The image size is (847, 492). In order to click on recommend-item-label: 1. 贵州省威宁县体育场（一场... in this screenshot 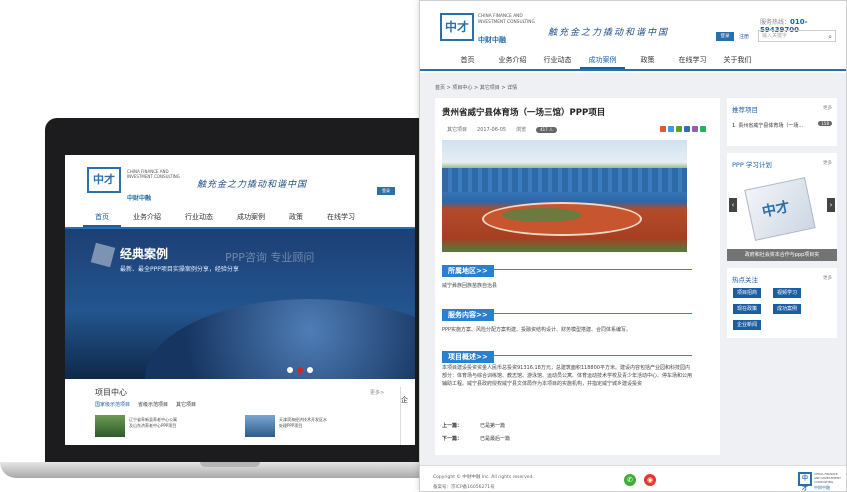, I will do `click(768, 126)`.